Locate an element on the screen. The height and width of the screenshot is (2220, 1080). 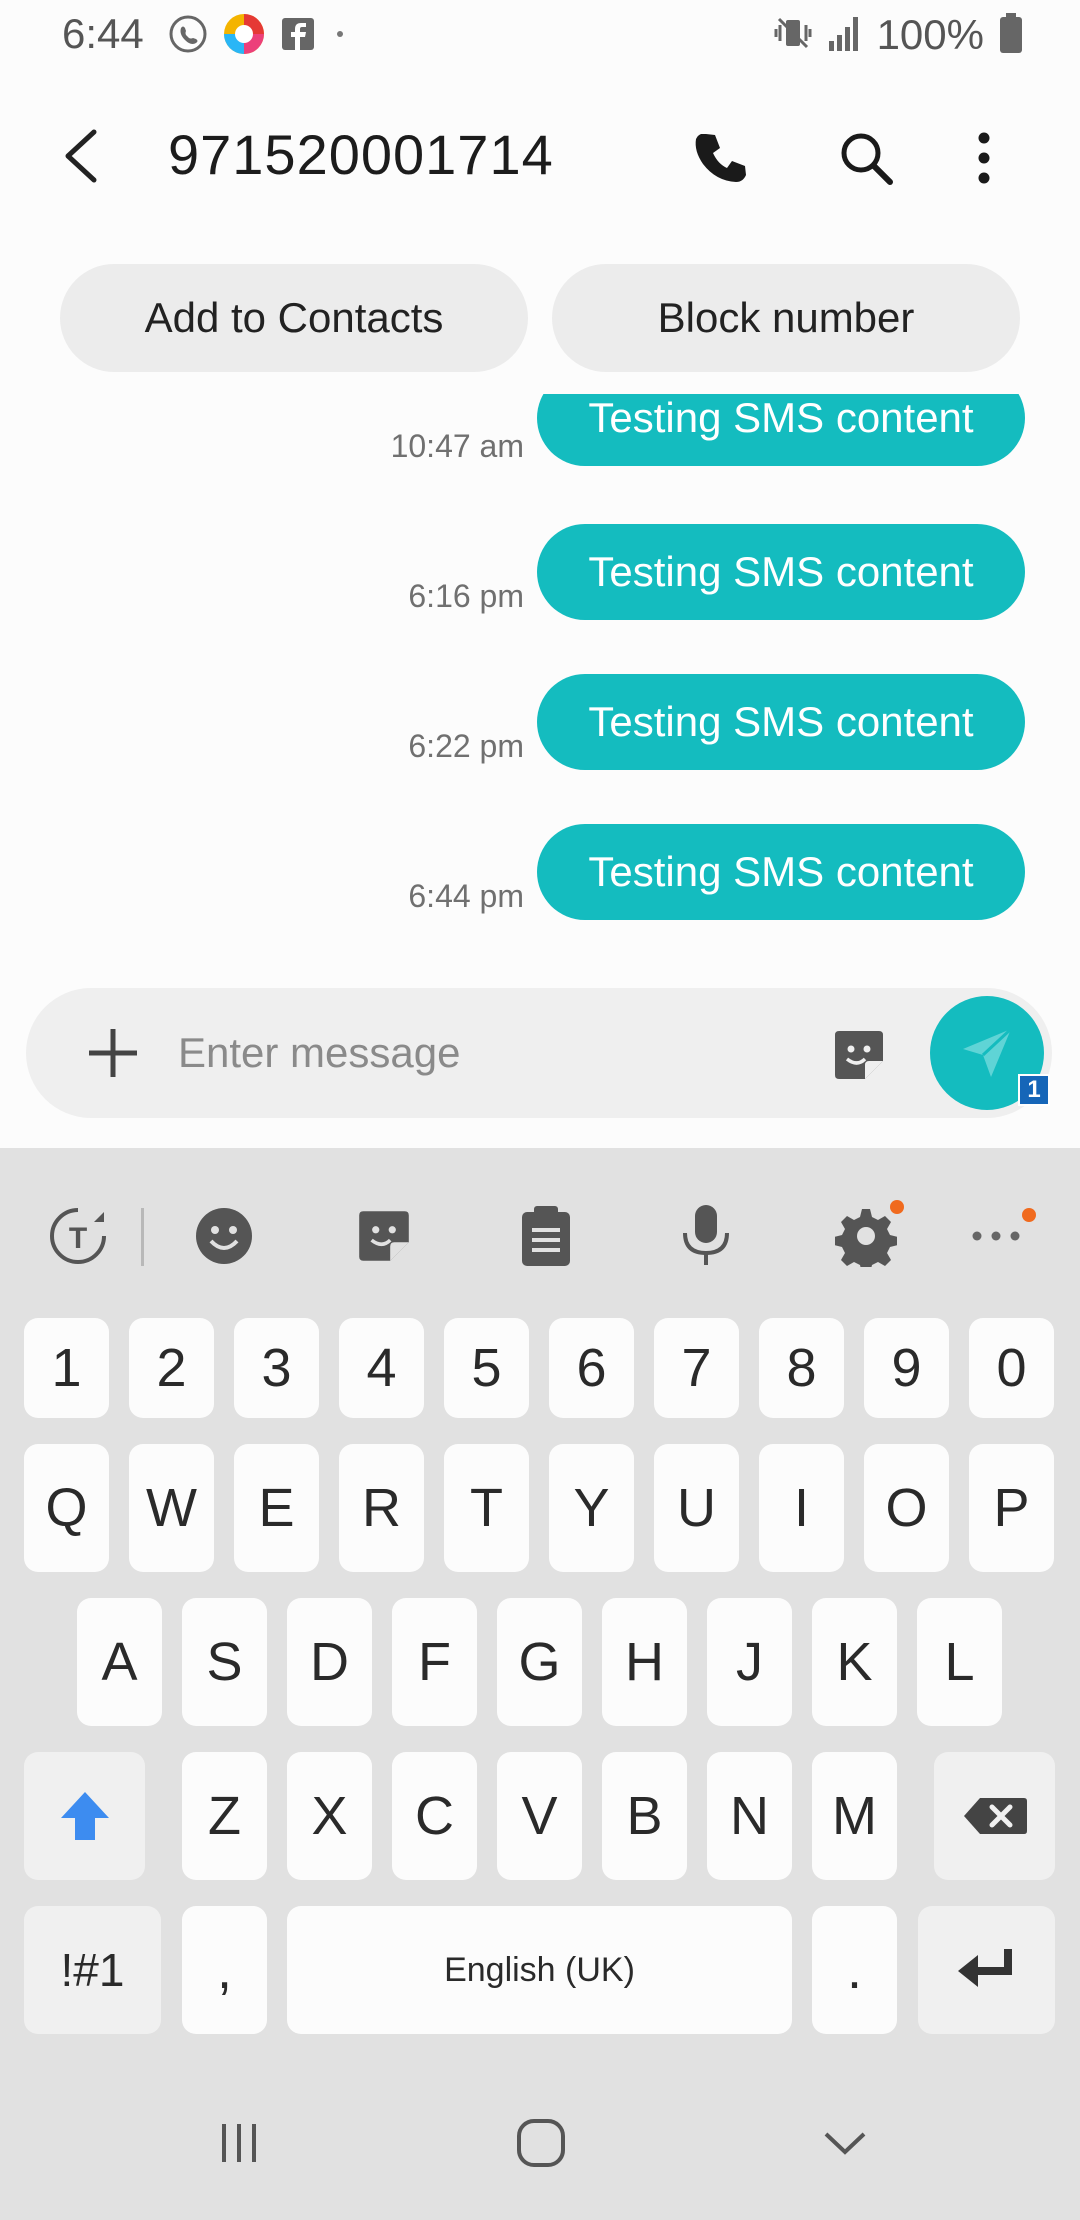
sticker-button is located at coordinates (859, 1055).